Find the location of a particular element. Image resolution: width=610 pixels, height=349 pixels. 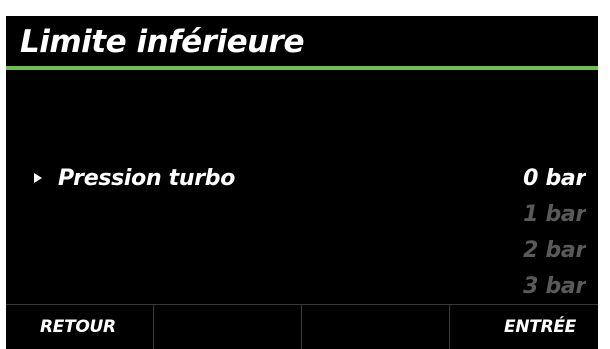

back-button: RETOUR is located at coordinates (80, 327).